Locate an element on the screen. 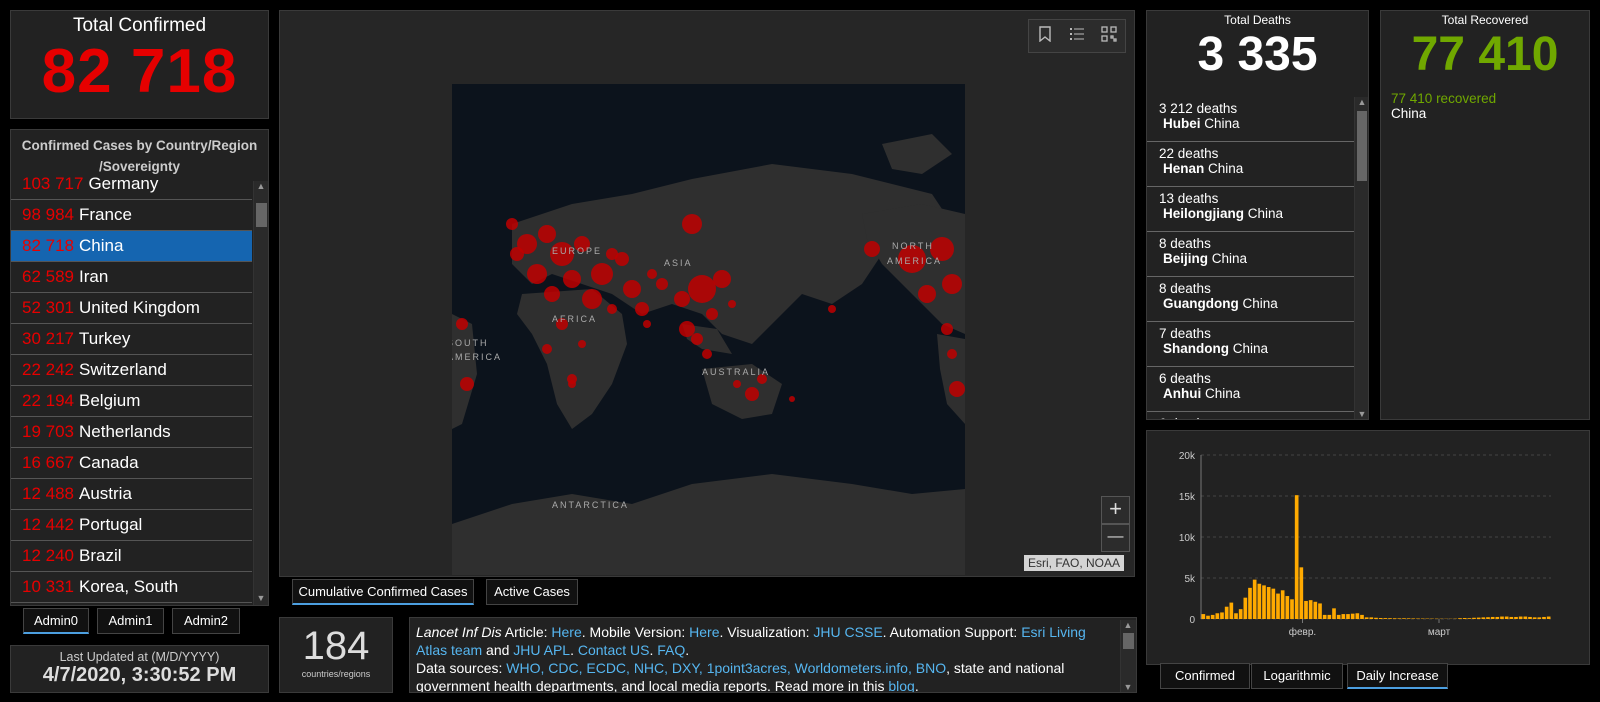 The height and width of the screenshot is (702, 1600). country-row: 52 301 United Kingdom is located at coordinates (131, 308).